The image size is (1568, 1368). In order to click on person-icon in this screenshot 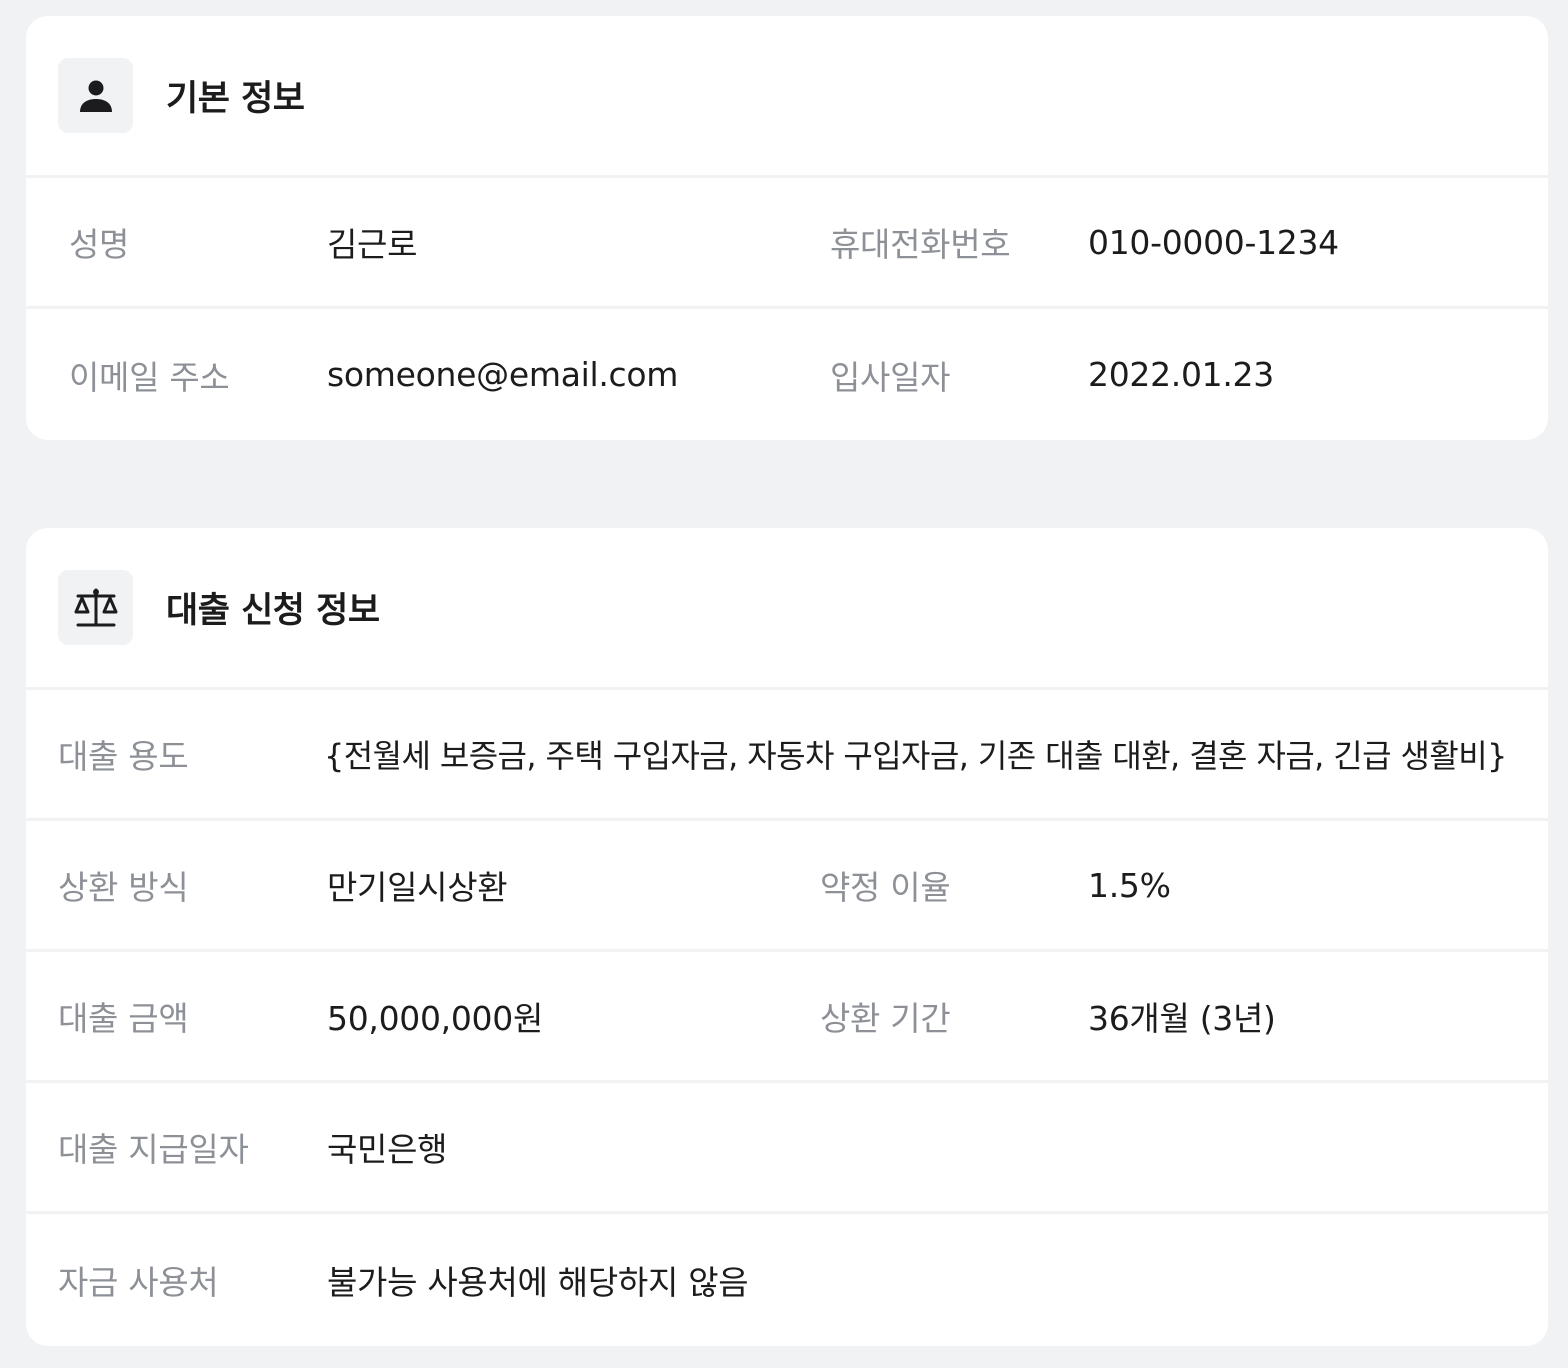, I will do `click(95, 95)`.